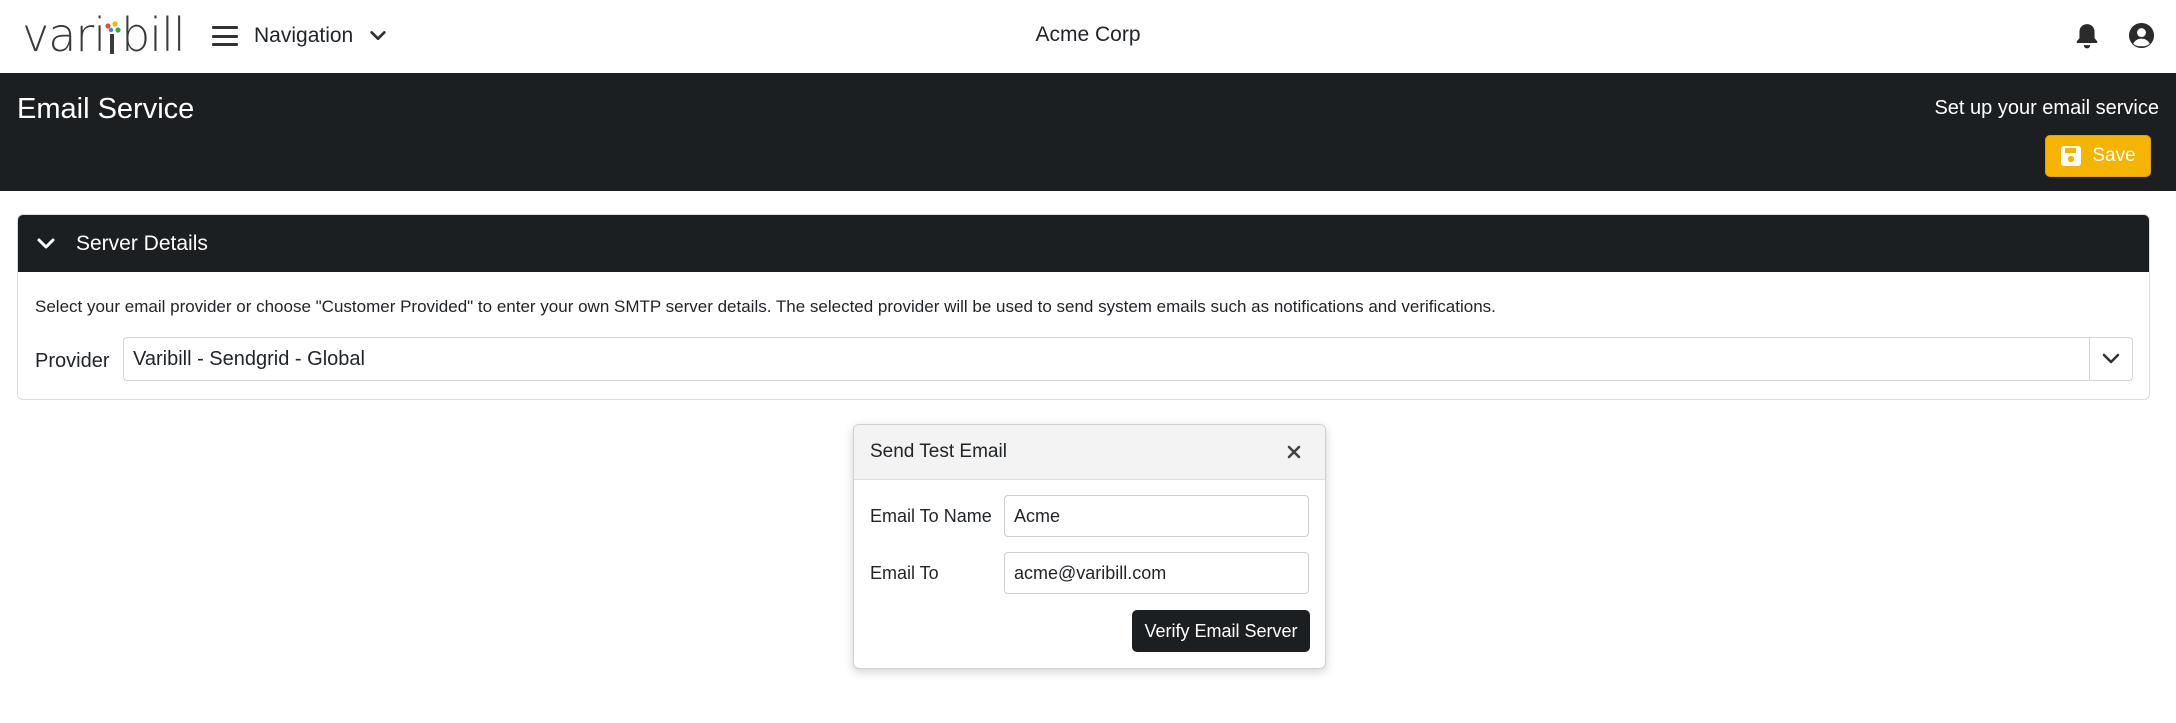 The width and height of the screenshot is (2176, 723). What do you see at coordinates (1294, 452) in the screenshot?
I see `close-icon` at bounding box center [1294, 452].